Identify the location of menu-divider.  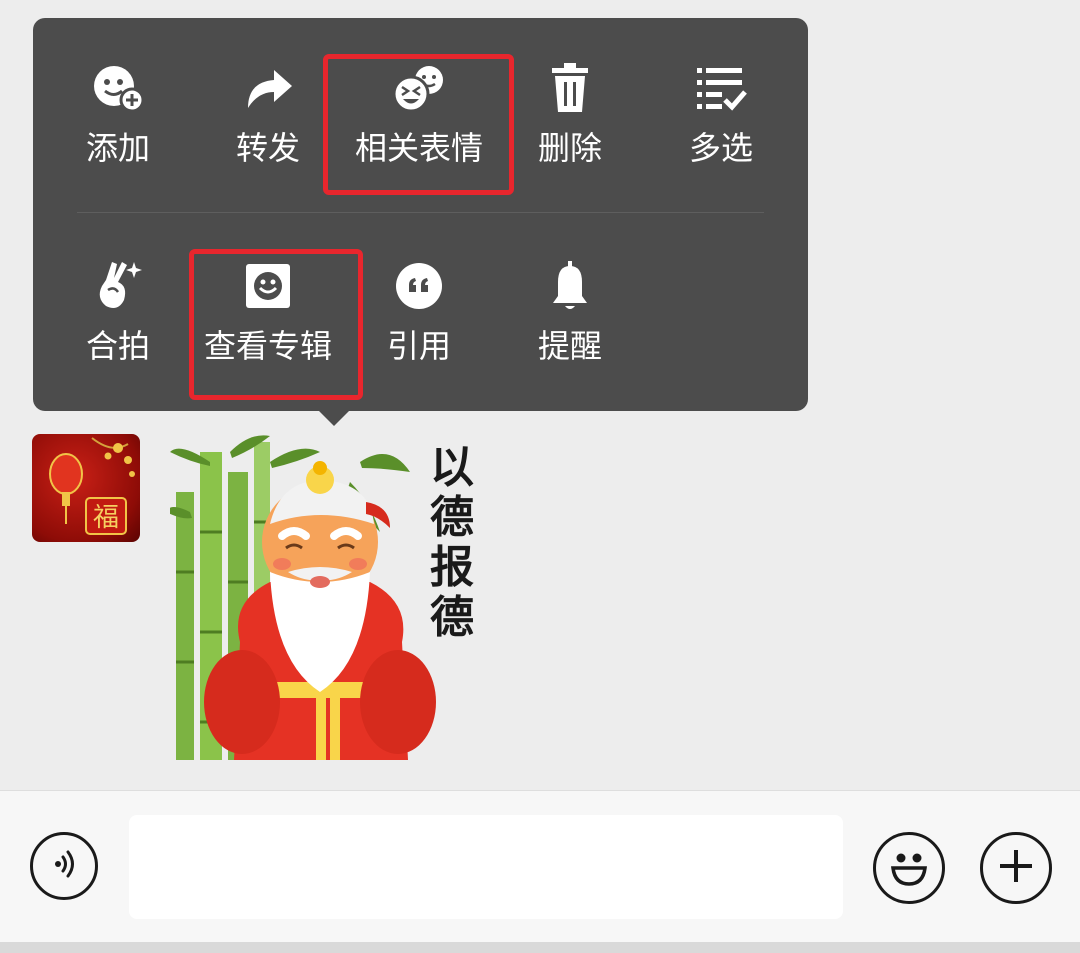
(420, 212).